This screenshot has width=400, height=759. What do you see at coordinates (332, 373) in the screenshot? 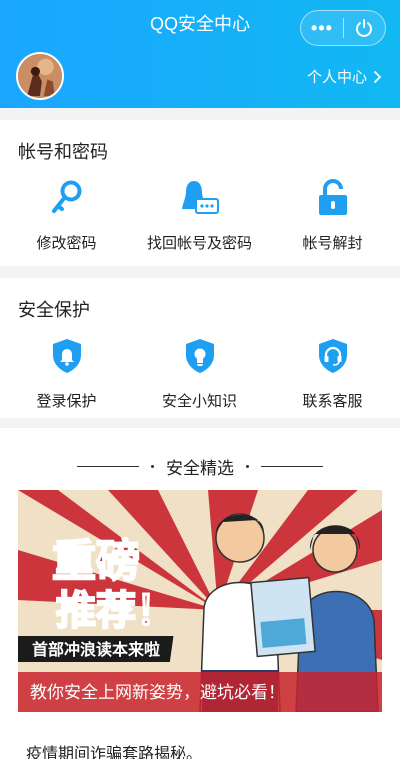
I see `contact-support-button: 联系客服` at bounding box center [332, 373].